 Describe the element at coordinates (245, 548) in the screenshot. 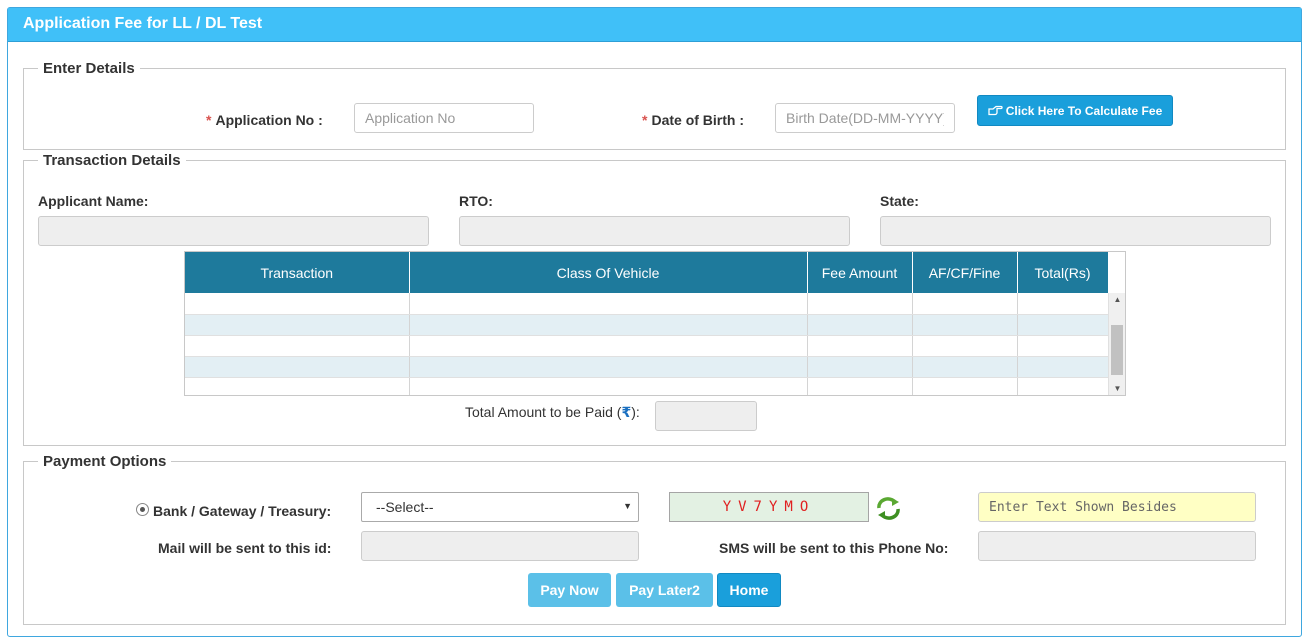

I see `mail-label: Mail will be sent to this id:` at that location.